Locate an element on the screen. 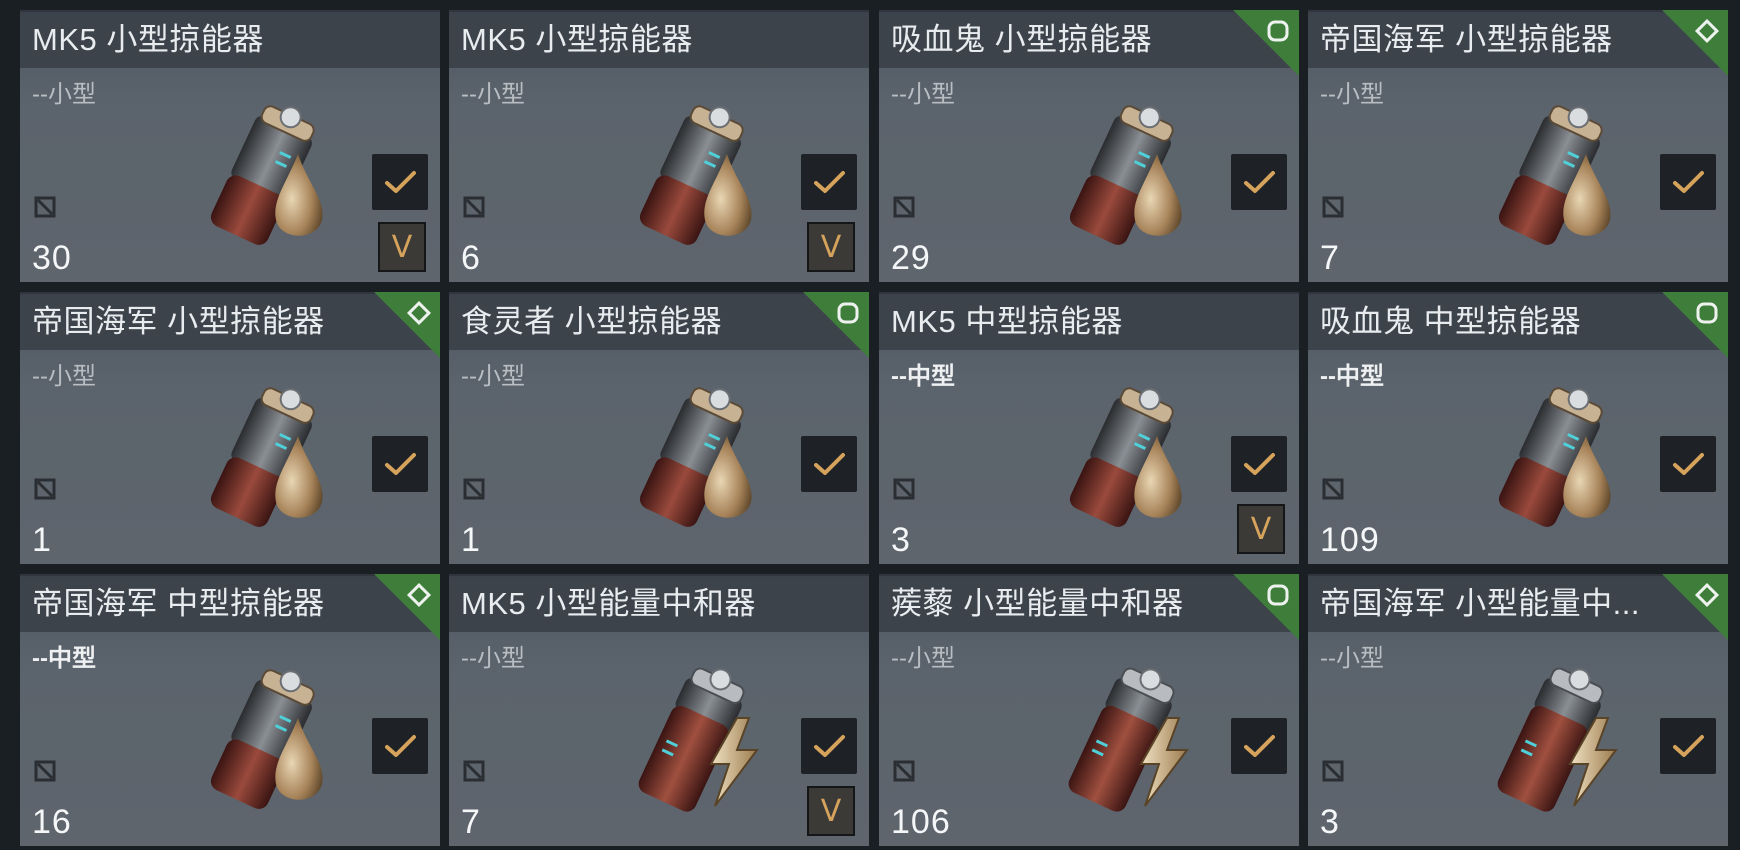 The width and height of the screenshot is (1740, 850). item-title: MK5 小型能量中和器 is located at coordinates (608, 603).